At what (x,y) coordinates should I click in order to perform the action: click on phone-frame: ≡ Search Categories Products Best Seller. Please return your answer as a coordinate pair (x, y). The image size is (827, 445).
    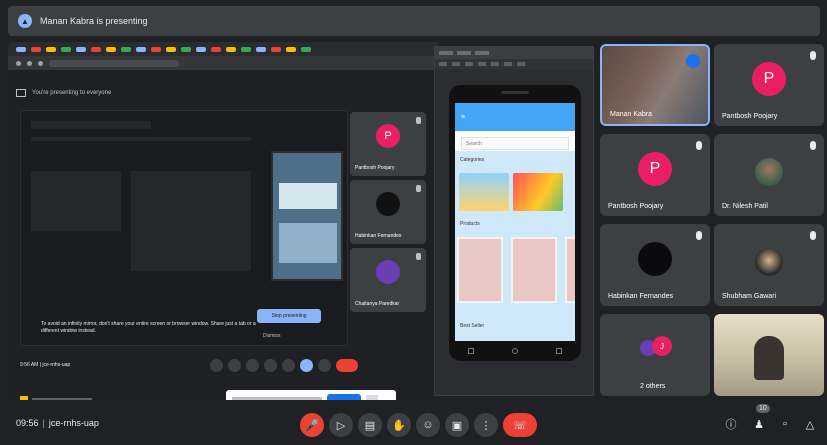
    Looking at the image, I should click on (515, 223).